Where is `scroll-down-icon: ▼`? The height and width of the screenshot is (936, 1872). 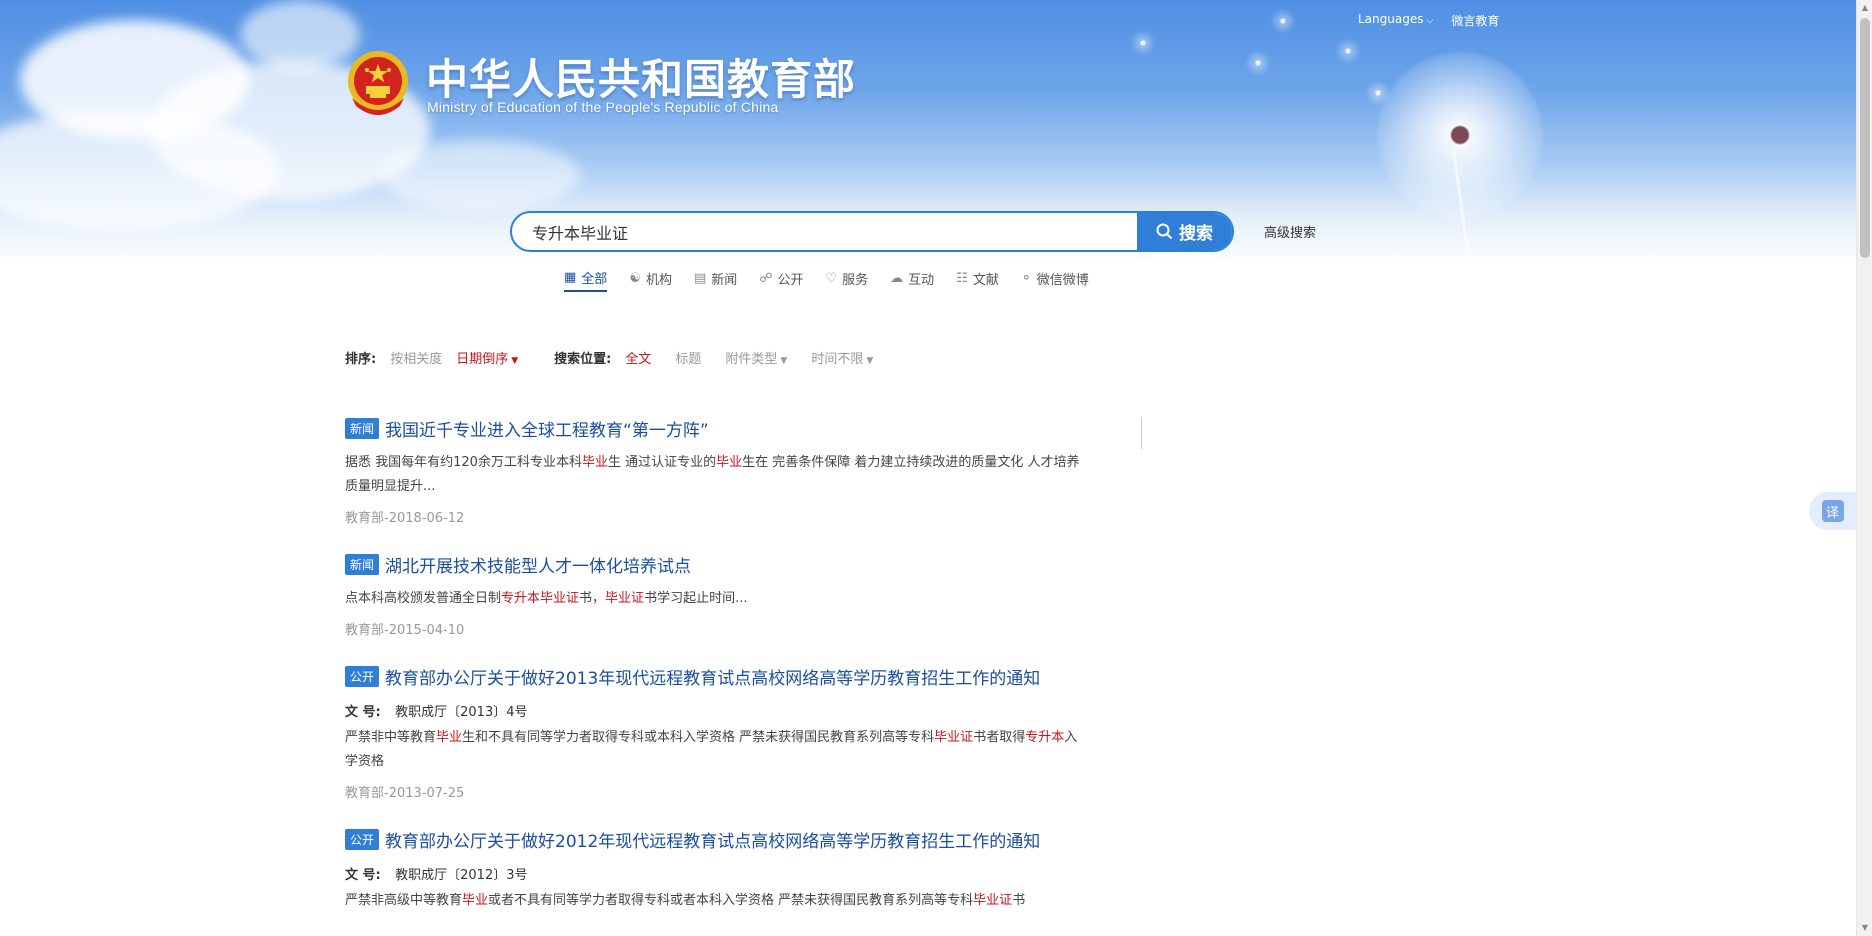
scroll-down-icon: ▼ is located at coordinates (1864, 928).